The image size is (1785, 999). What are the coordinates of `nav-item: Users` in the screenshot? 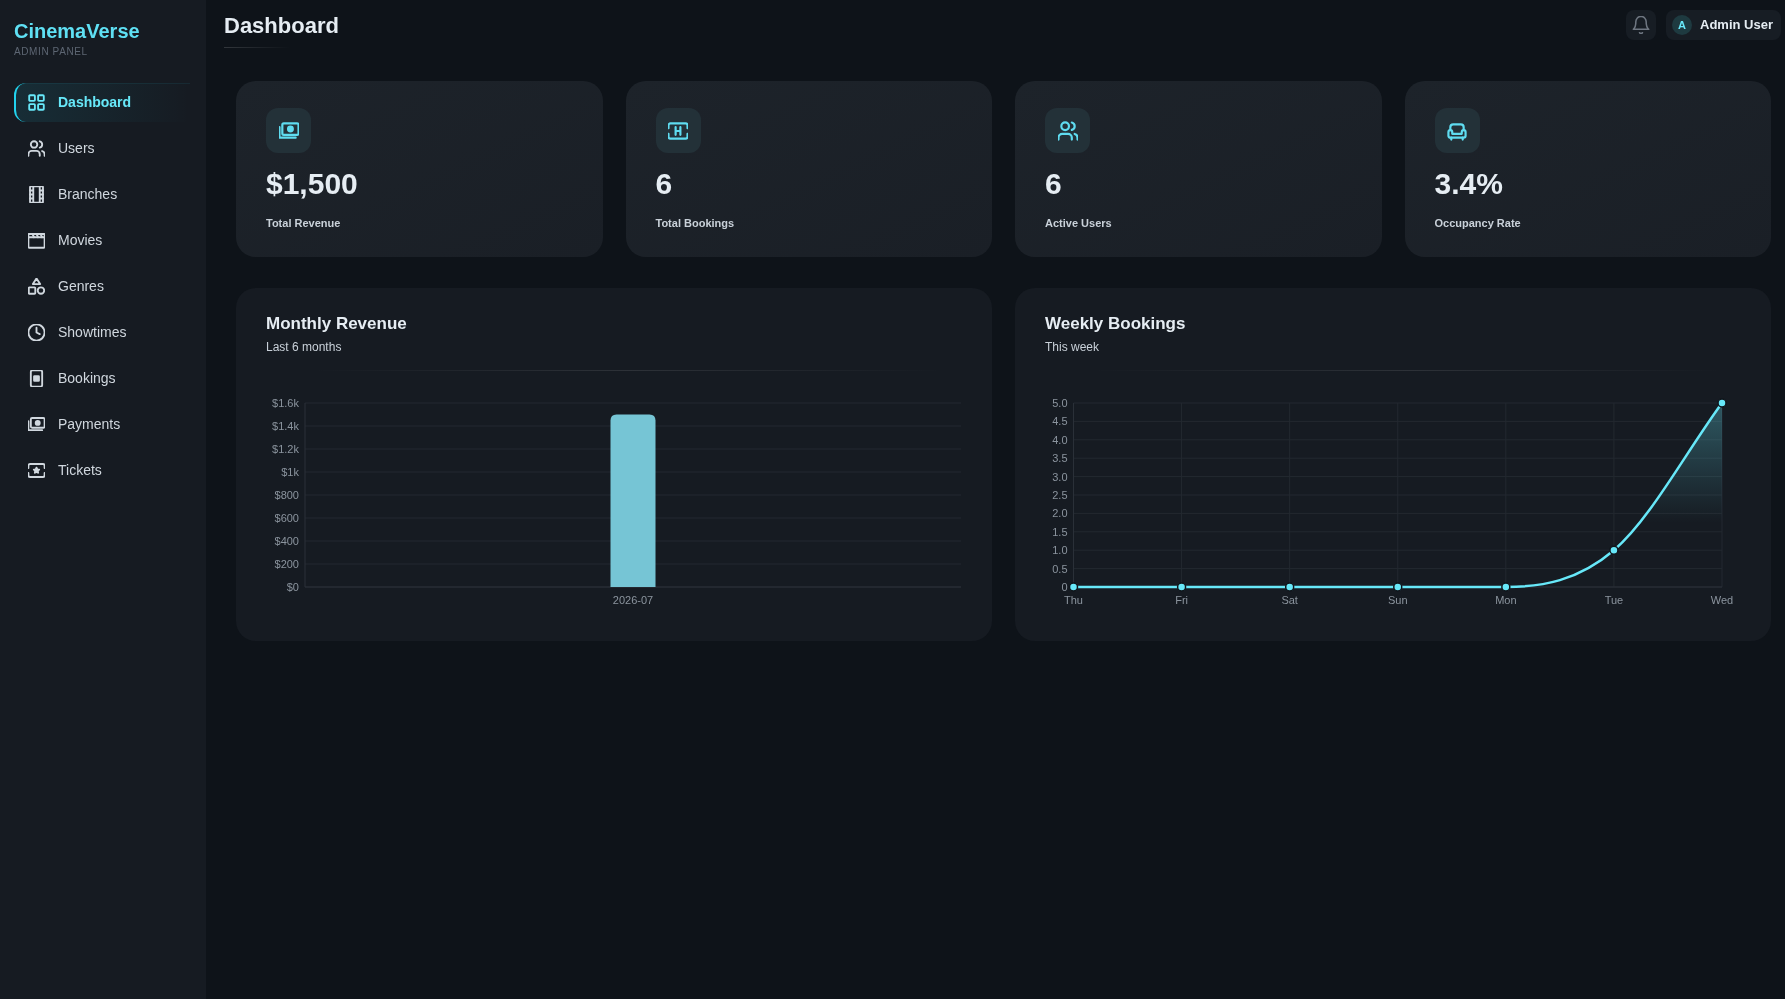 It's located at (102, 148).